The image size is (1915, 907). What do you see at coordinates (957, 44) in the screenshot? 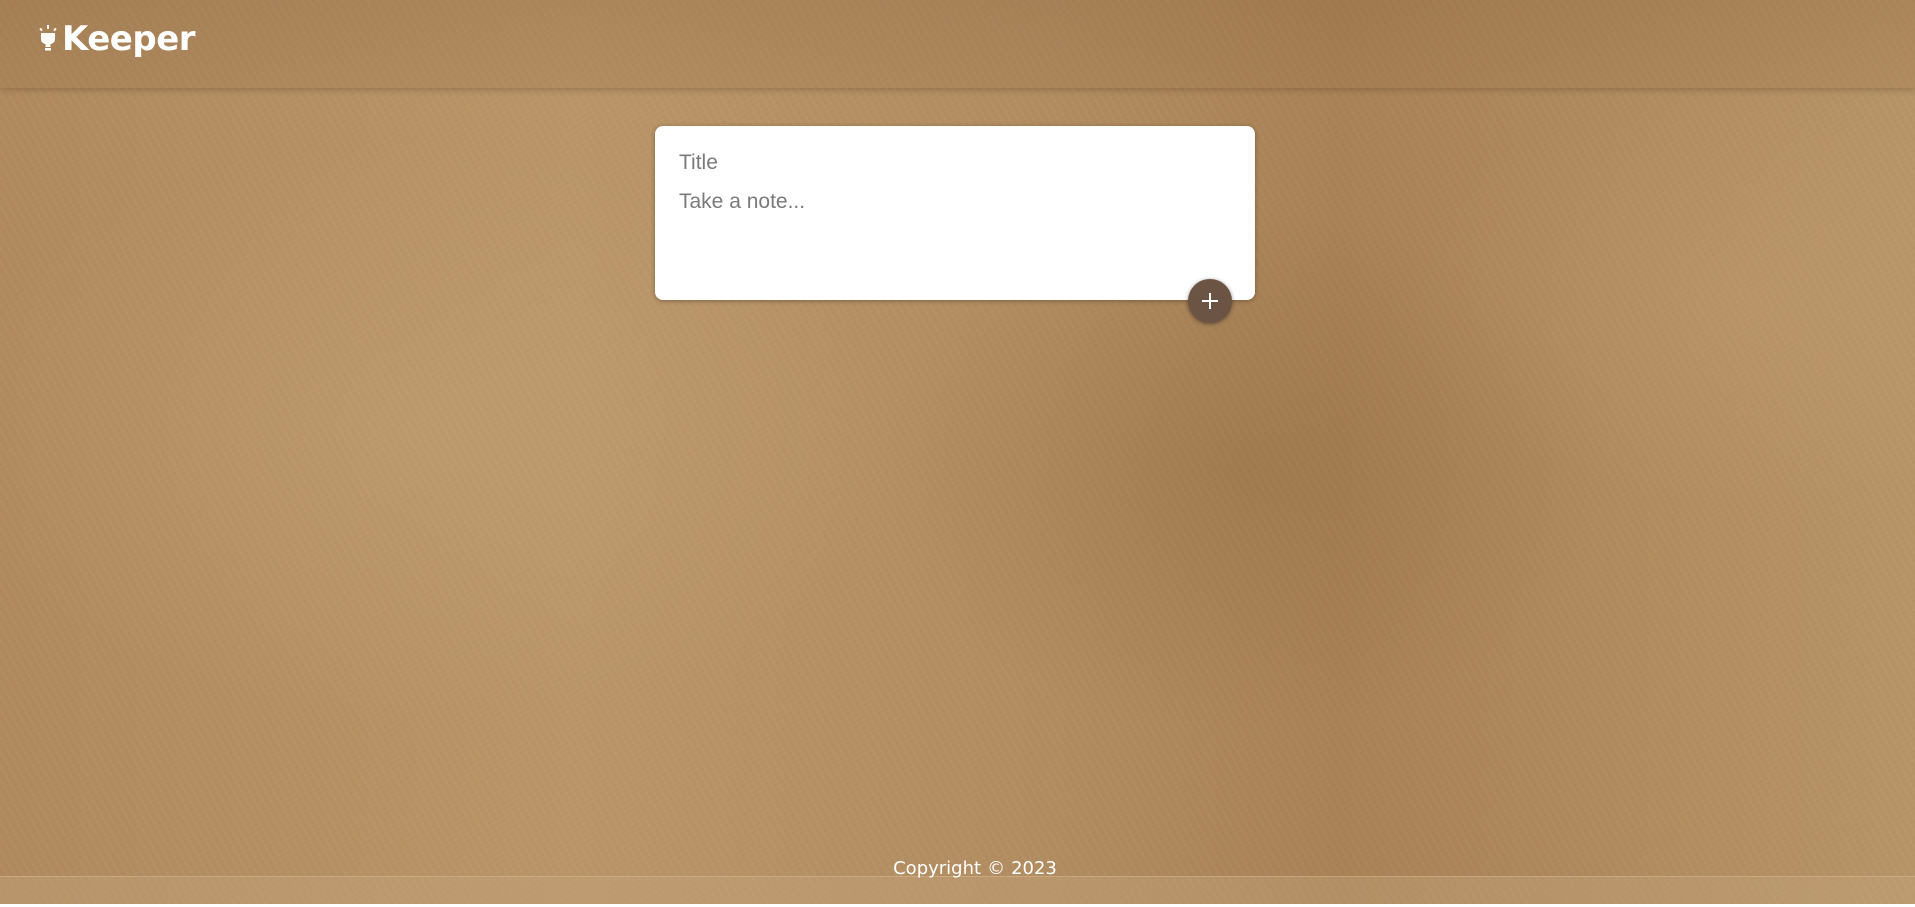
I see `app-header: Keeper` at bounding box center [957, 44].